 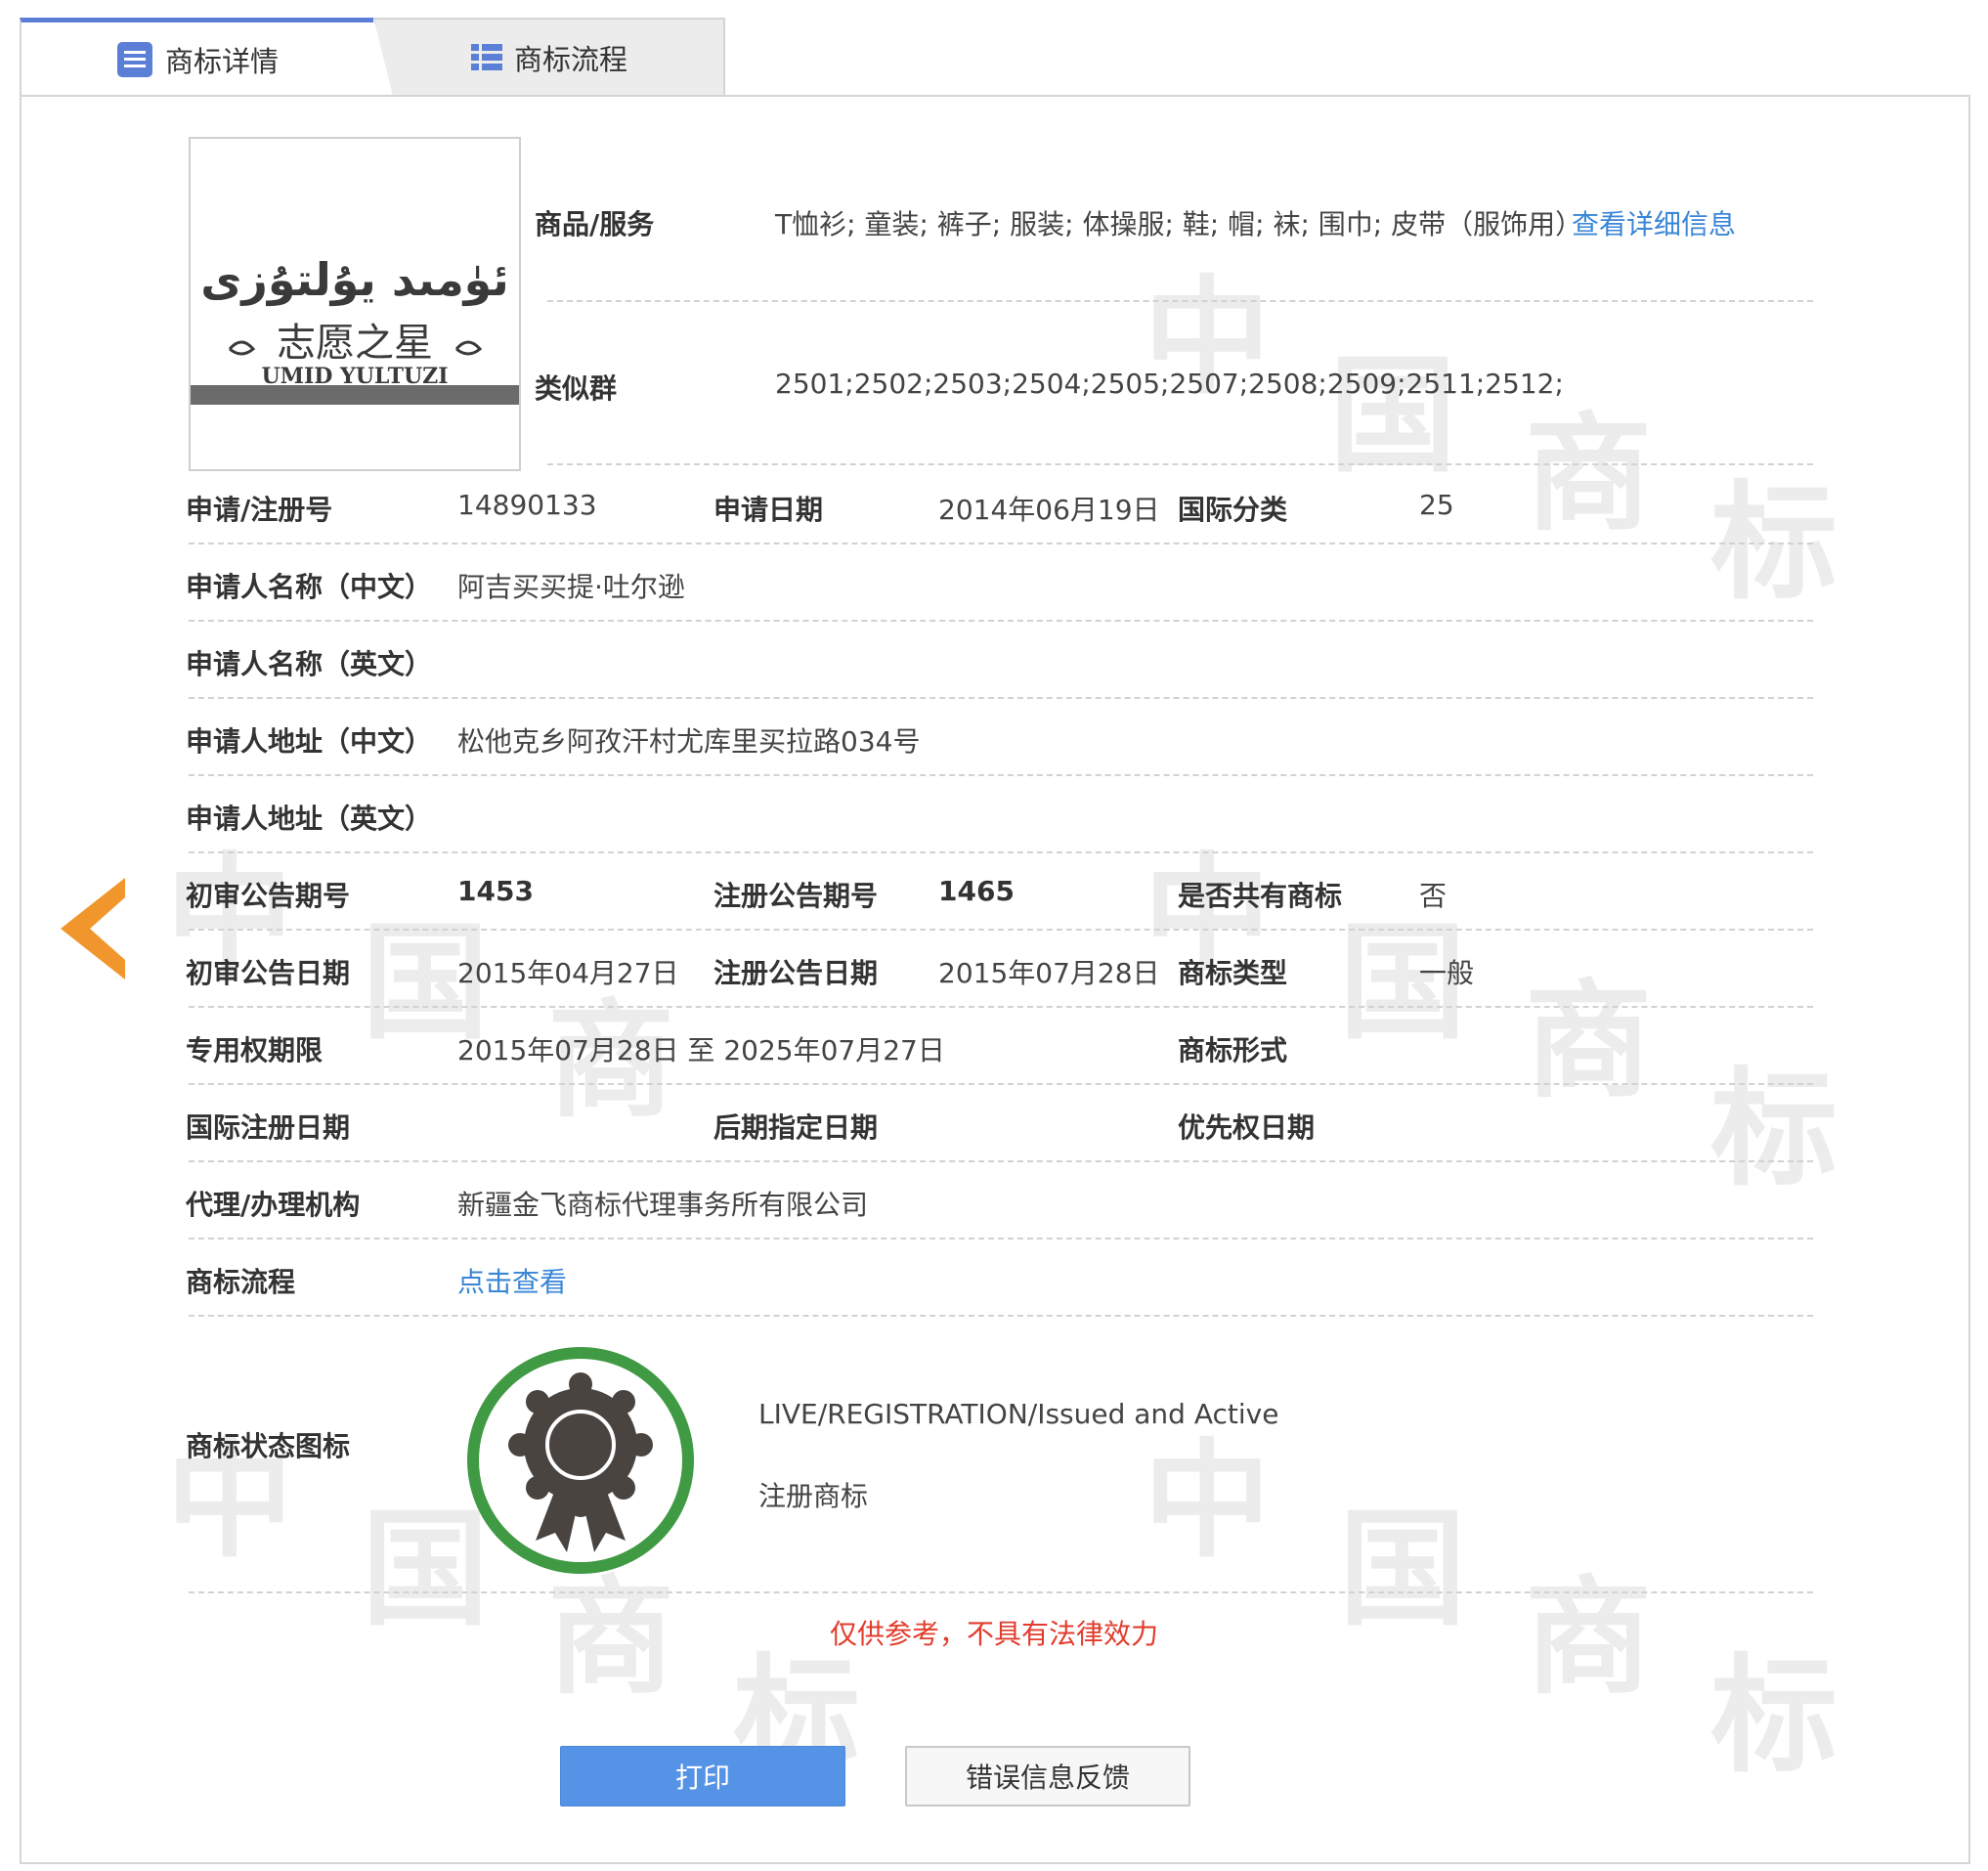 I want to click on legal-notice: 仅供参考，不具有法律效力, so click(x=994, y=1634).